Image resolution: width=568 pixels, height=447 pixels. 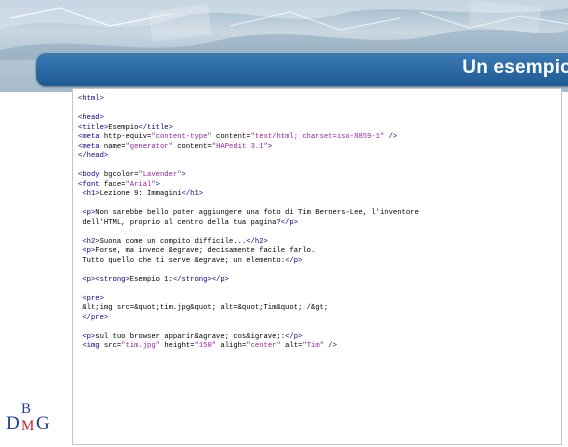 What do you see at coordinates (95, 317) in the screenshot?
I see `code-token: </pre>` at bounding box center [95, 317].